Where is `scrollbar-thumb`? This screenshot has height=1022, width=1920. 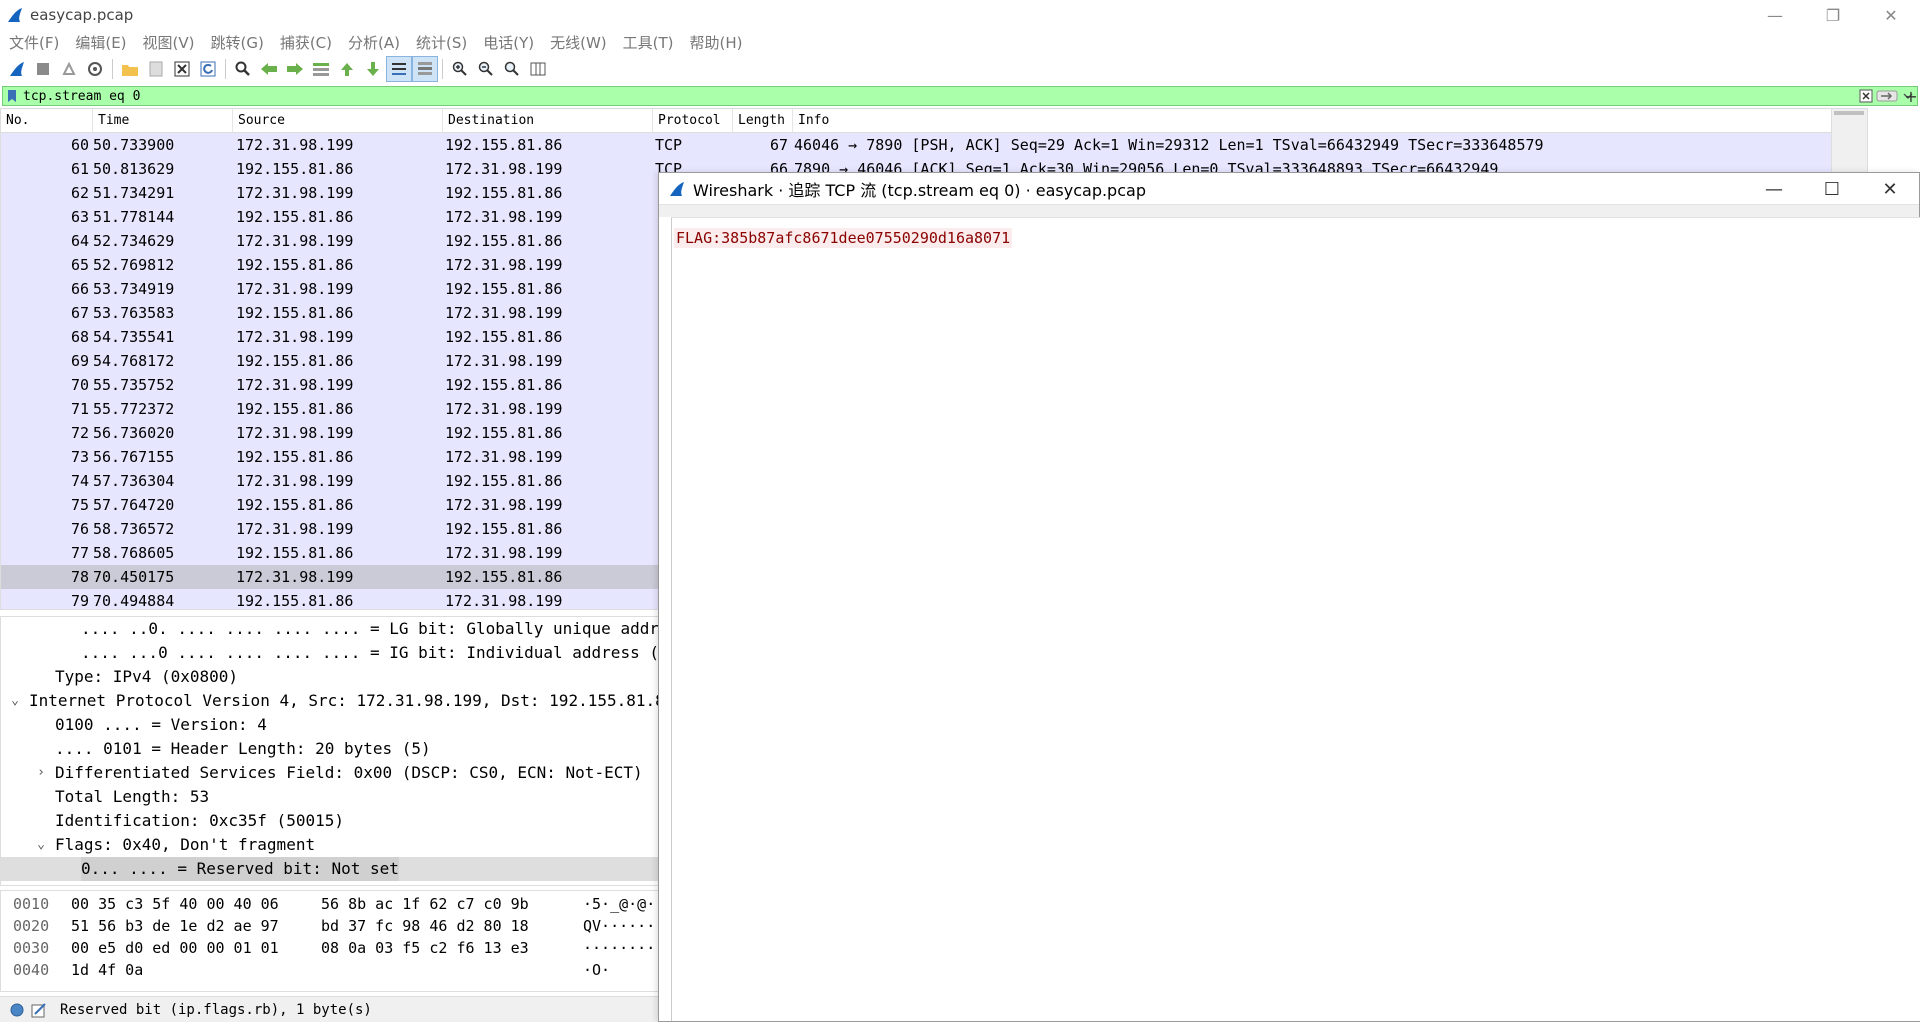 scrollbar-thumb is located at coordinates (1849, 113).